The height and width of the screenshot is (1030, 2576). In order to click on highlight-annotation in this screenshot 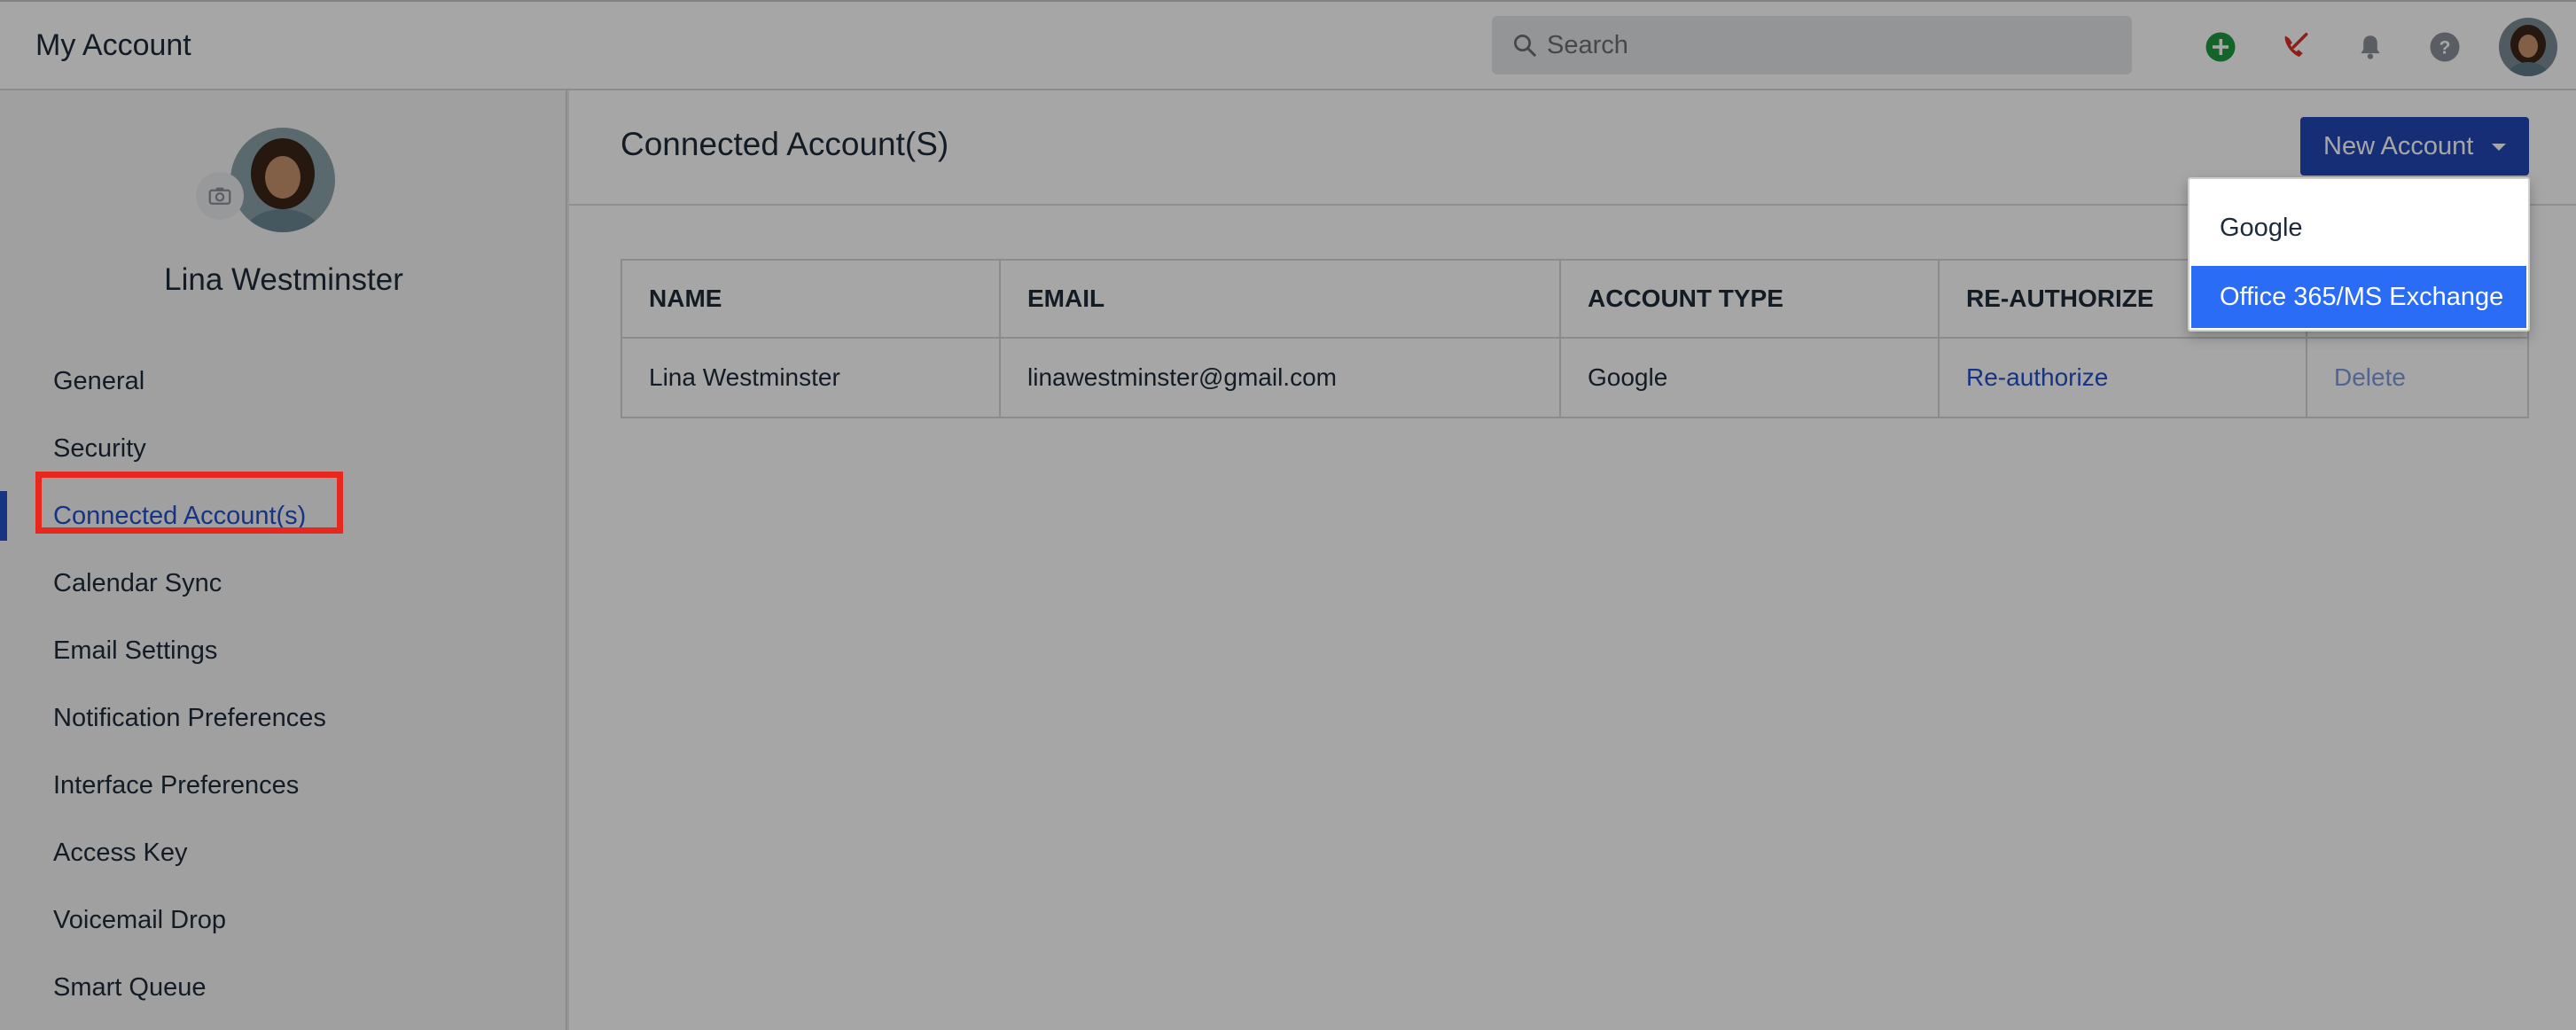, I will do `click(189, 503)`.